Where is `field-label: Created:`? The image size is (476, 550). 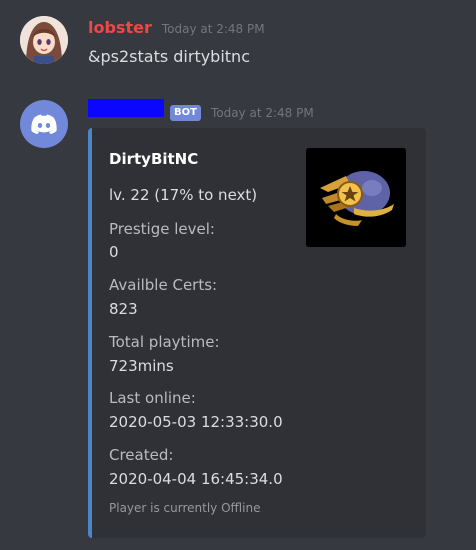
field-label: Created: is located at coordinates (141, 455).